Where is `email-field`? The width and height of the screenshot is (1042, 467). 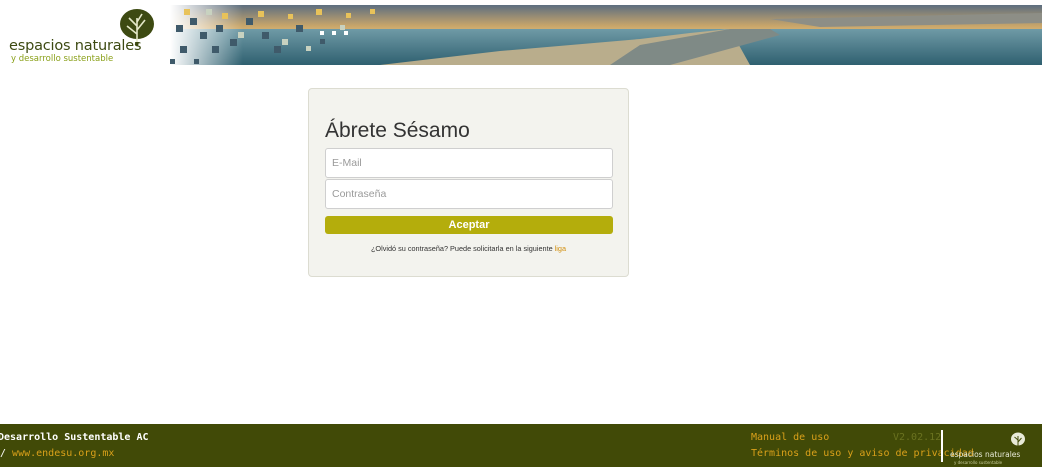 email-field is located at coordinates (469, 163).